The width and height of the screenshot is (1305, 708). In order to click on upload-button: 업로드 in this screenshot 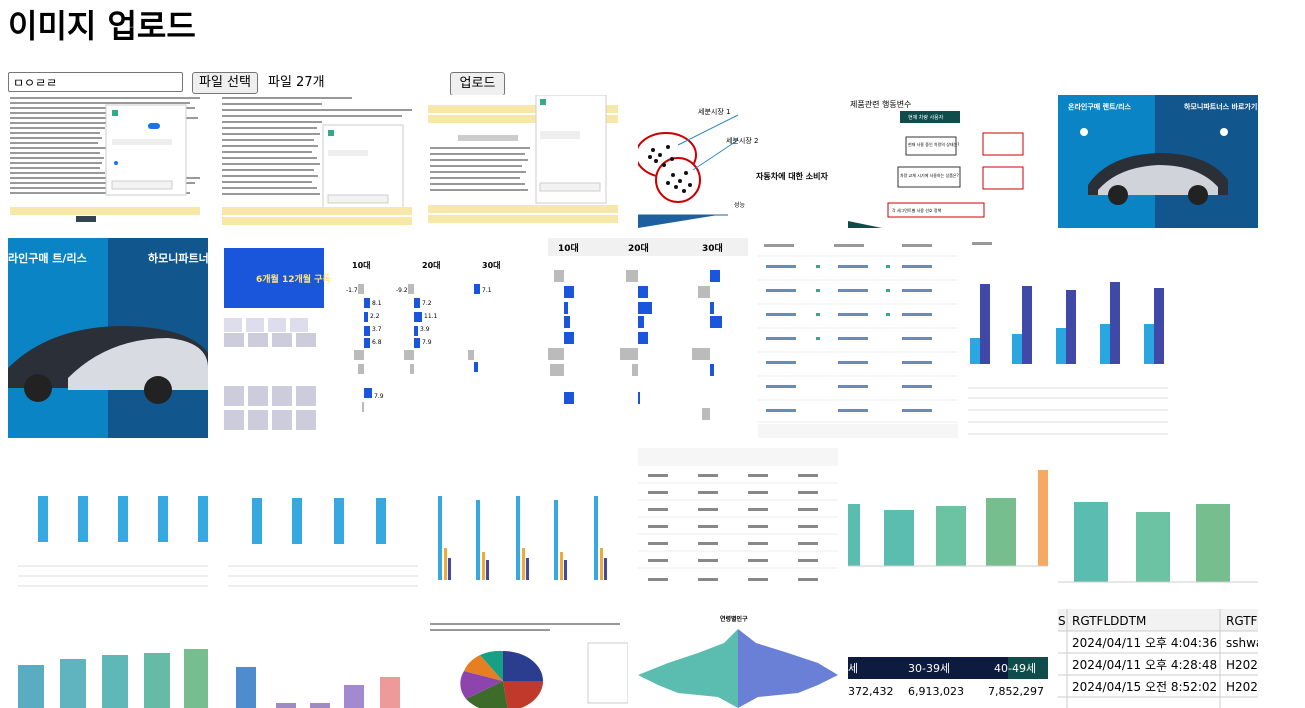, I will do `click(477, 84)`.